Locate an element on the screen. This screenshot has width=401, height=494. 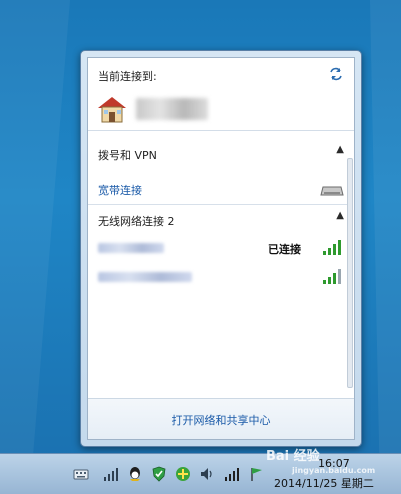
network-icon is located at coordinates (111, 474).